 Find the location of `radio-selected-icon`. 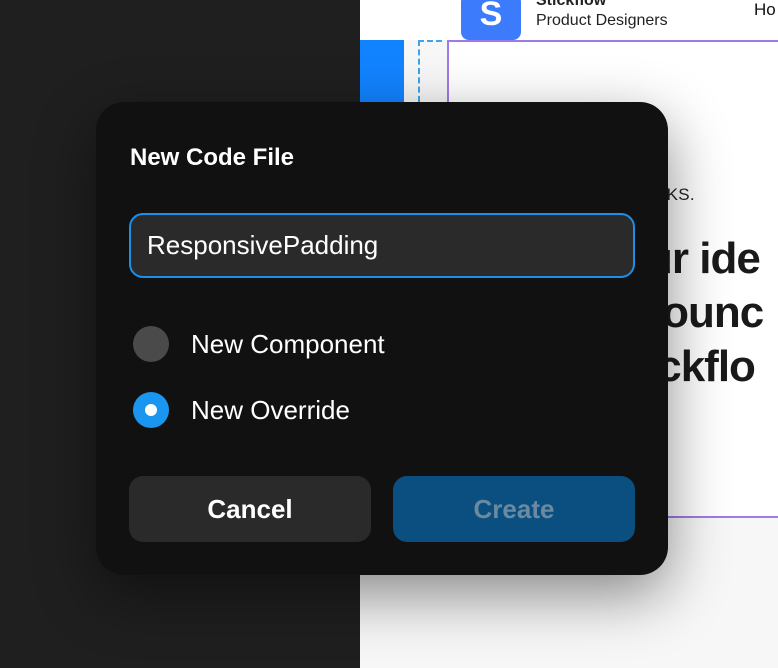

radio-selected-icon is located at coordinates (151, 410).